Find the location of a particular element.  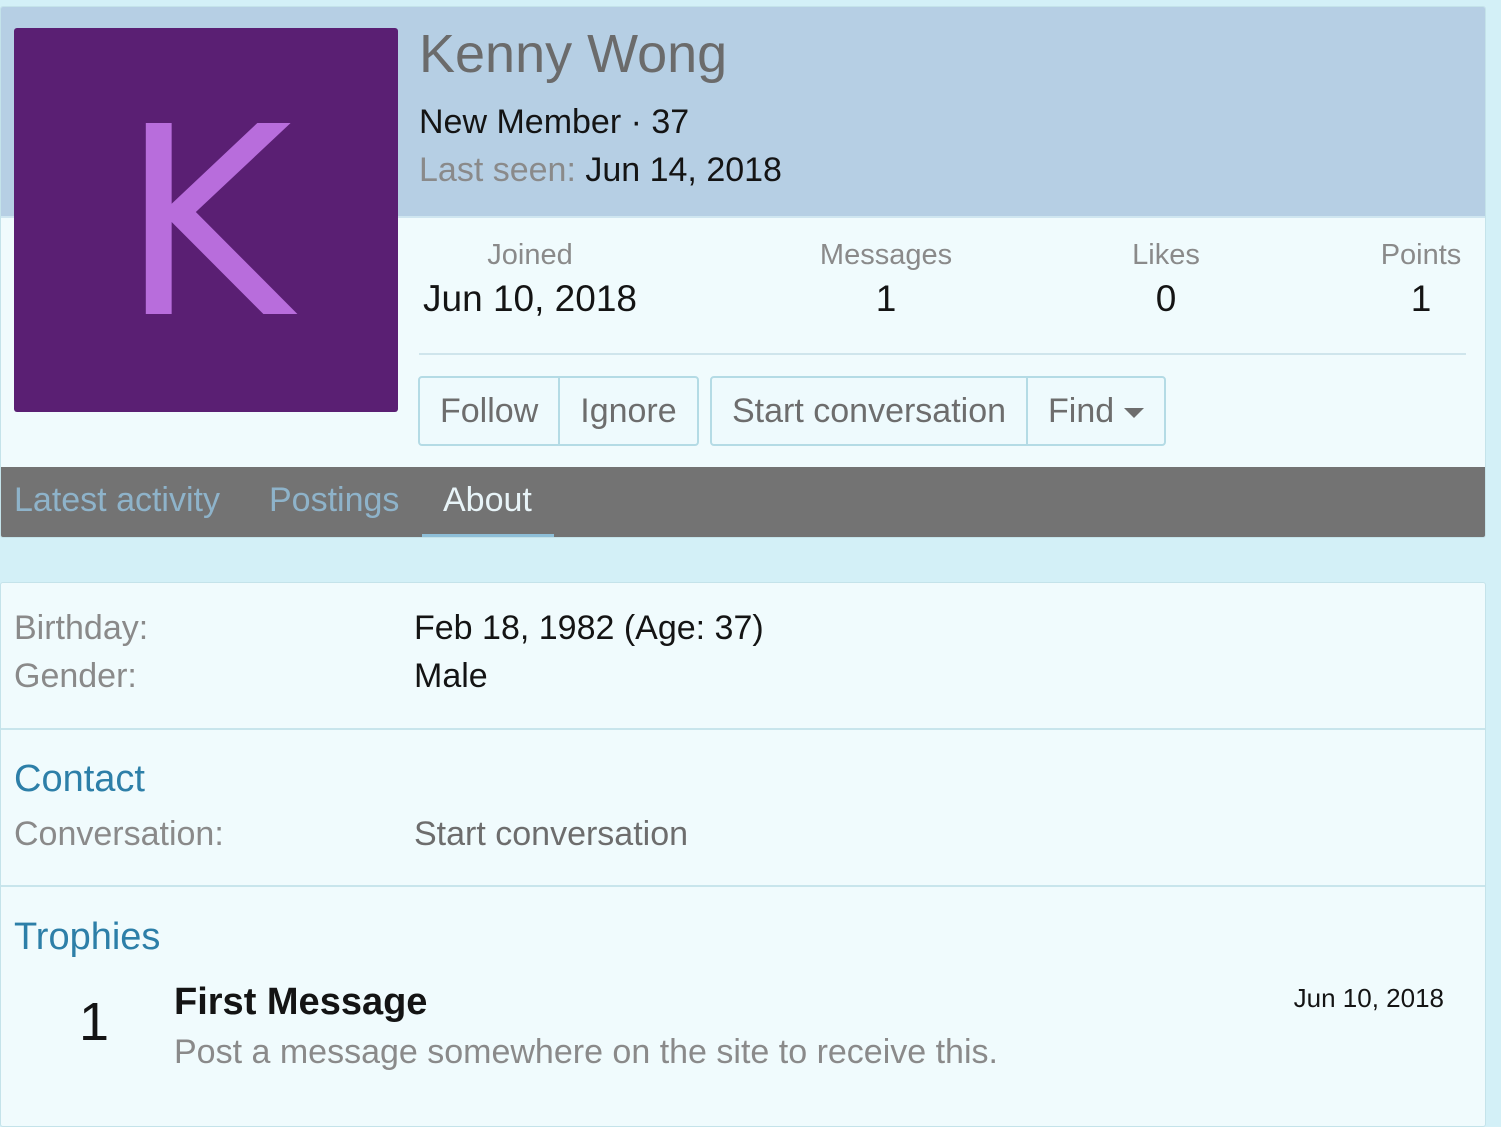

trophies-title: Trophies is located at coordinates (87, 937).